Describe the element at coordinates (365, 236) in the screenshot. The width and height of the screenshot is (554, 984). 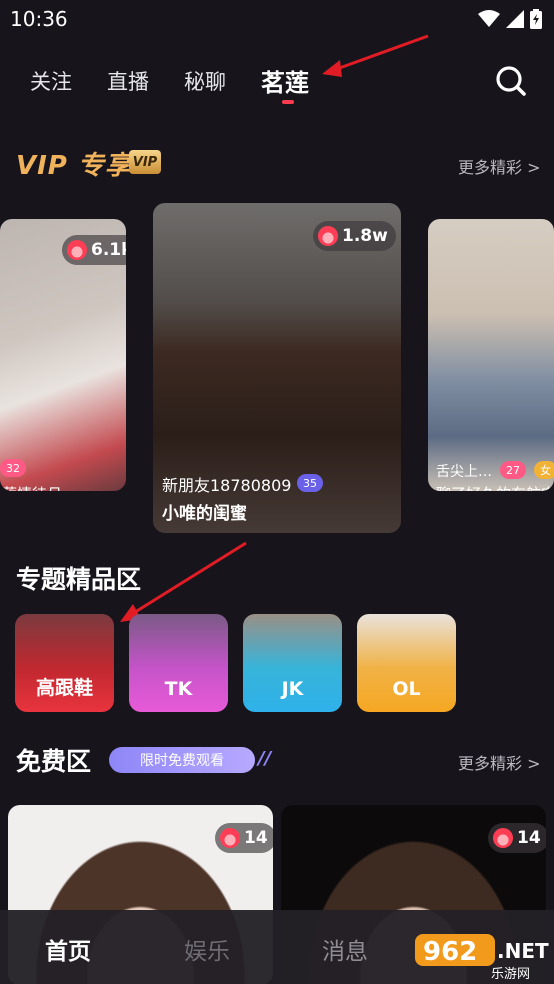
I see `hot-count: 1.8w` at that location.